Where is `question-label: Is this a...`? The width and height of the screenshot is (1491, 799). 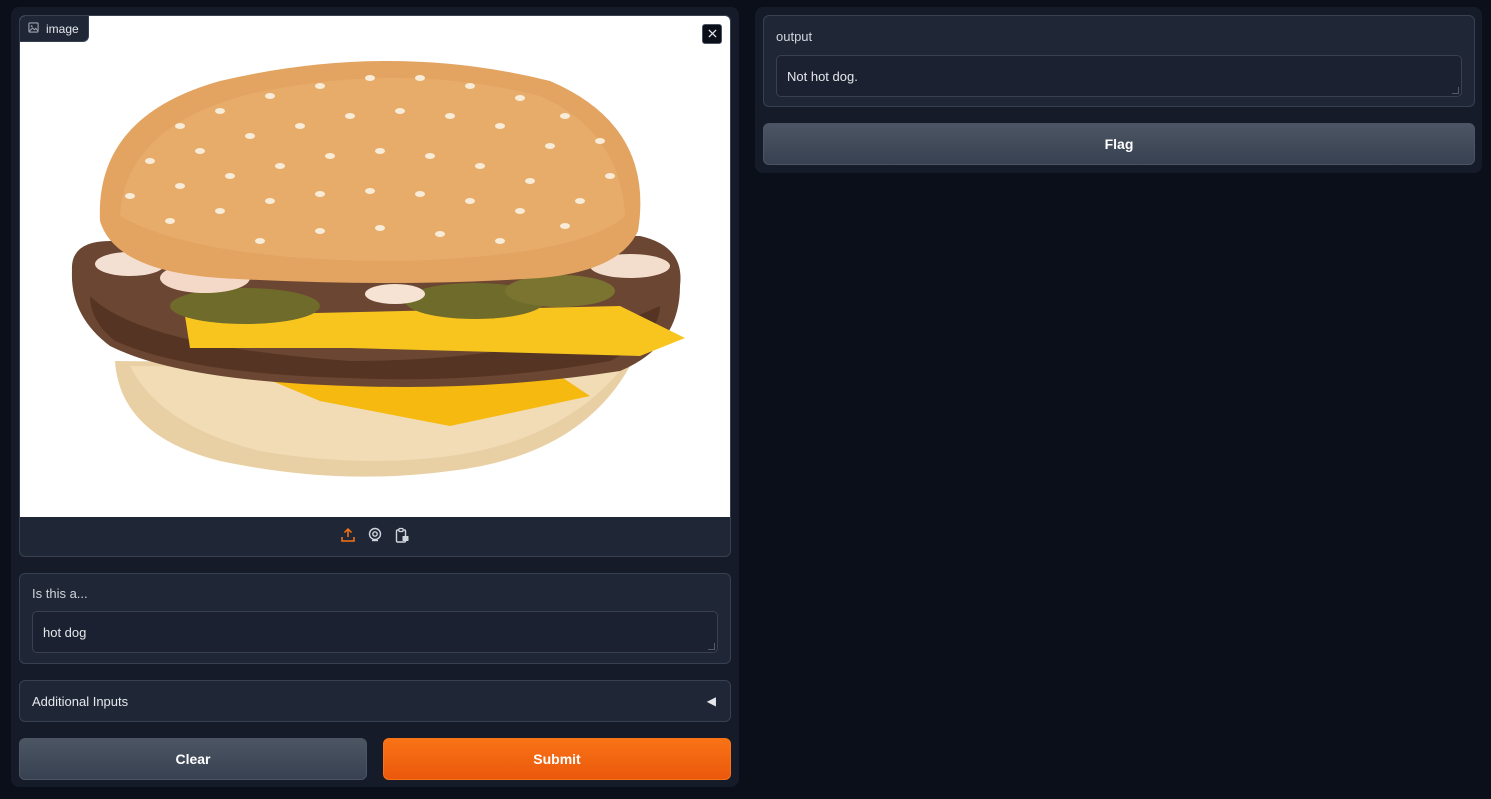 question-label: Is this a... is located at coordinates (60, 593).